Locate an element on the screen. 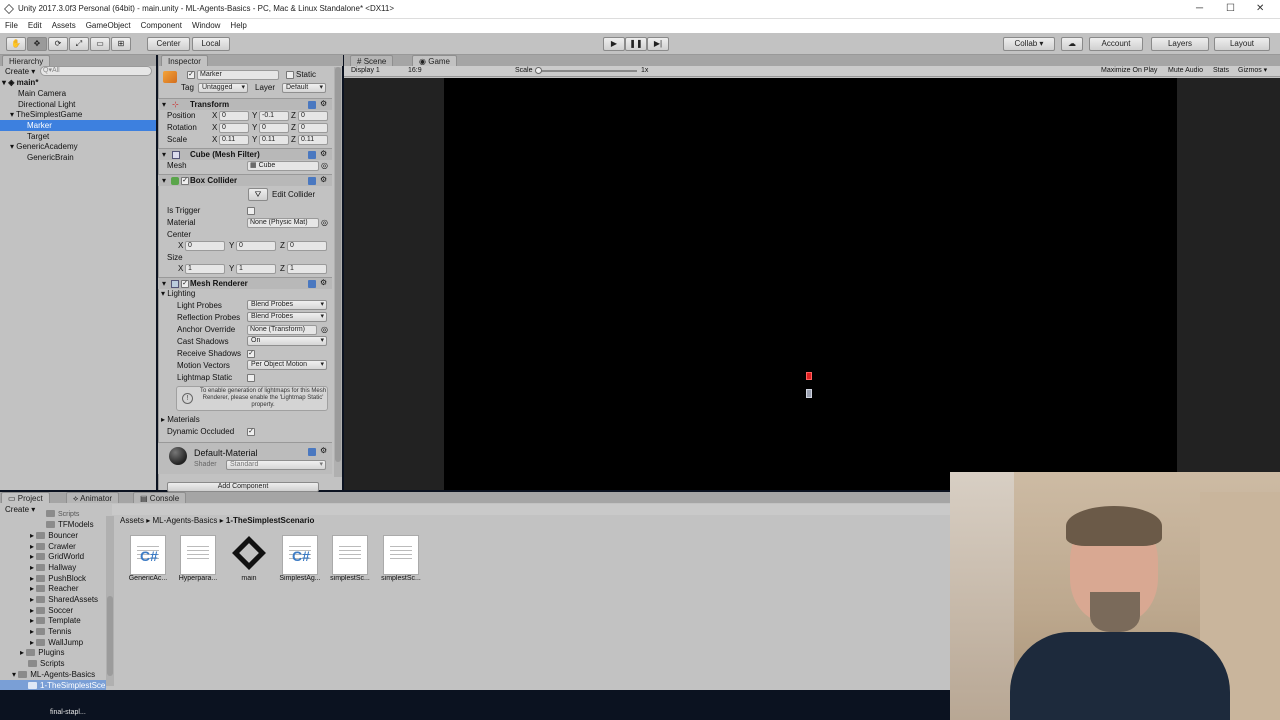 This screenshot has height=720, width=1280. close-icon: ✕ is located at coordinates (1260, 8).